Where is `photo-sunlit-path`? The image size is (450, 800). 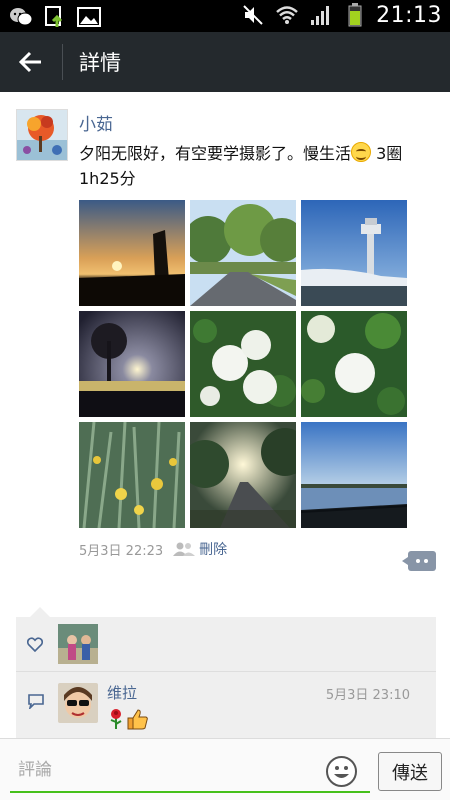 photo-sunlit-path is located at coordinates (243, 475).